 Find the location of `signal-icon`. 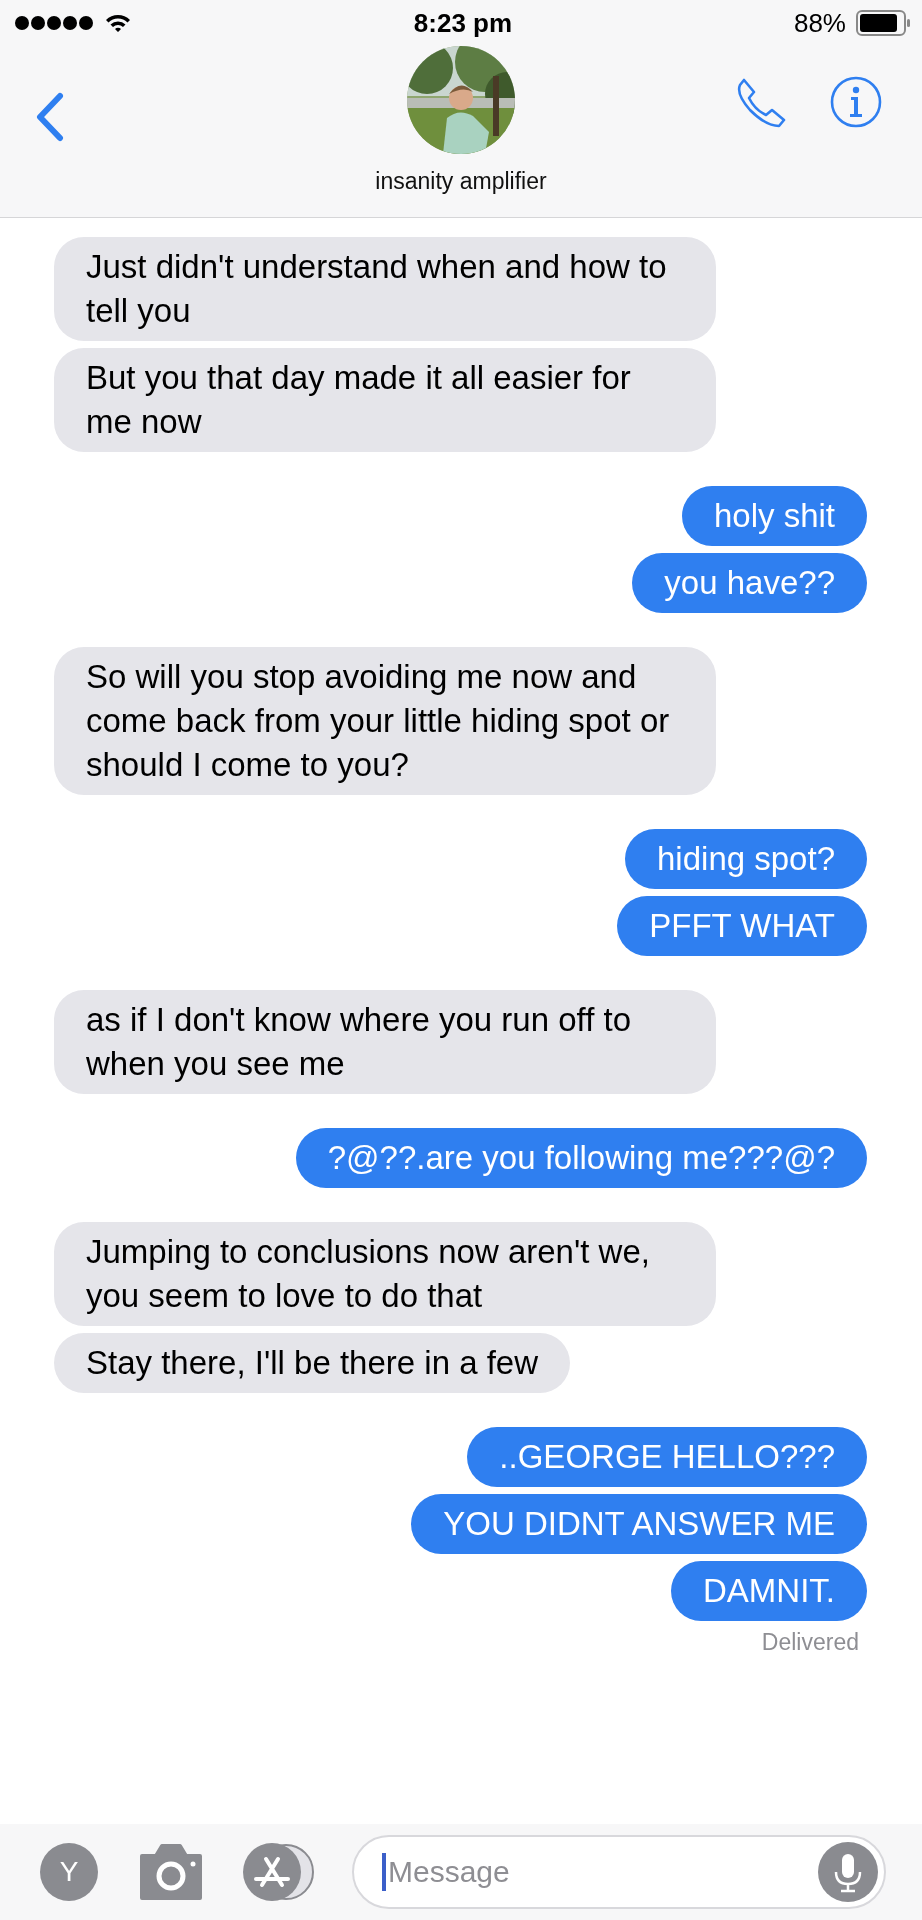

signal-icon is located at coordinates (54, 23).